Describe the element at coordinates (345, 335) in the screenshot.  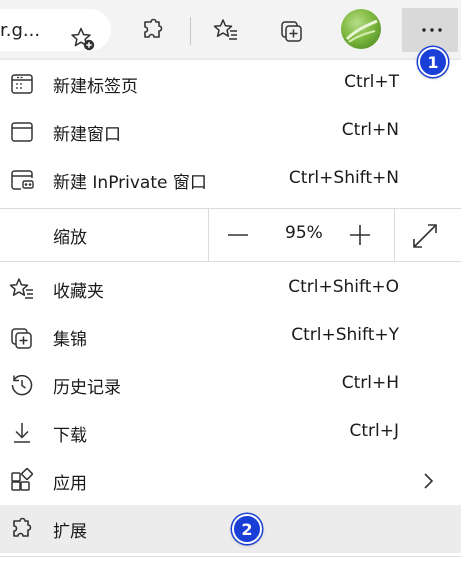
I see `menu-item-shortcut: Ctrl+Shift+Y` at that location.